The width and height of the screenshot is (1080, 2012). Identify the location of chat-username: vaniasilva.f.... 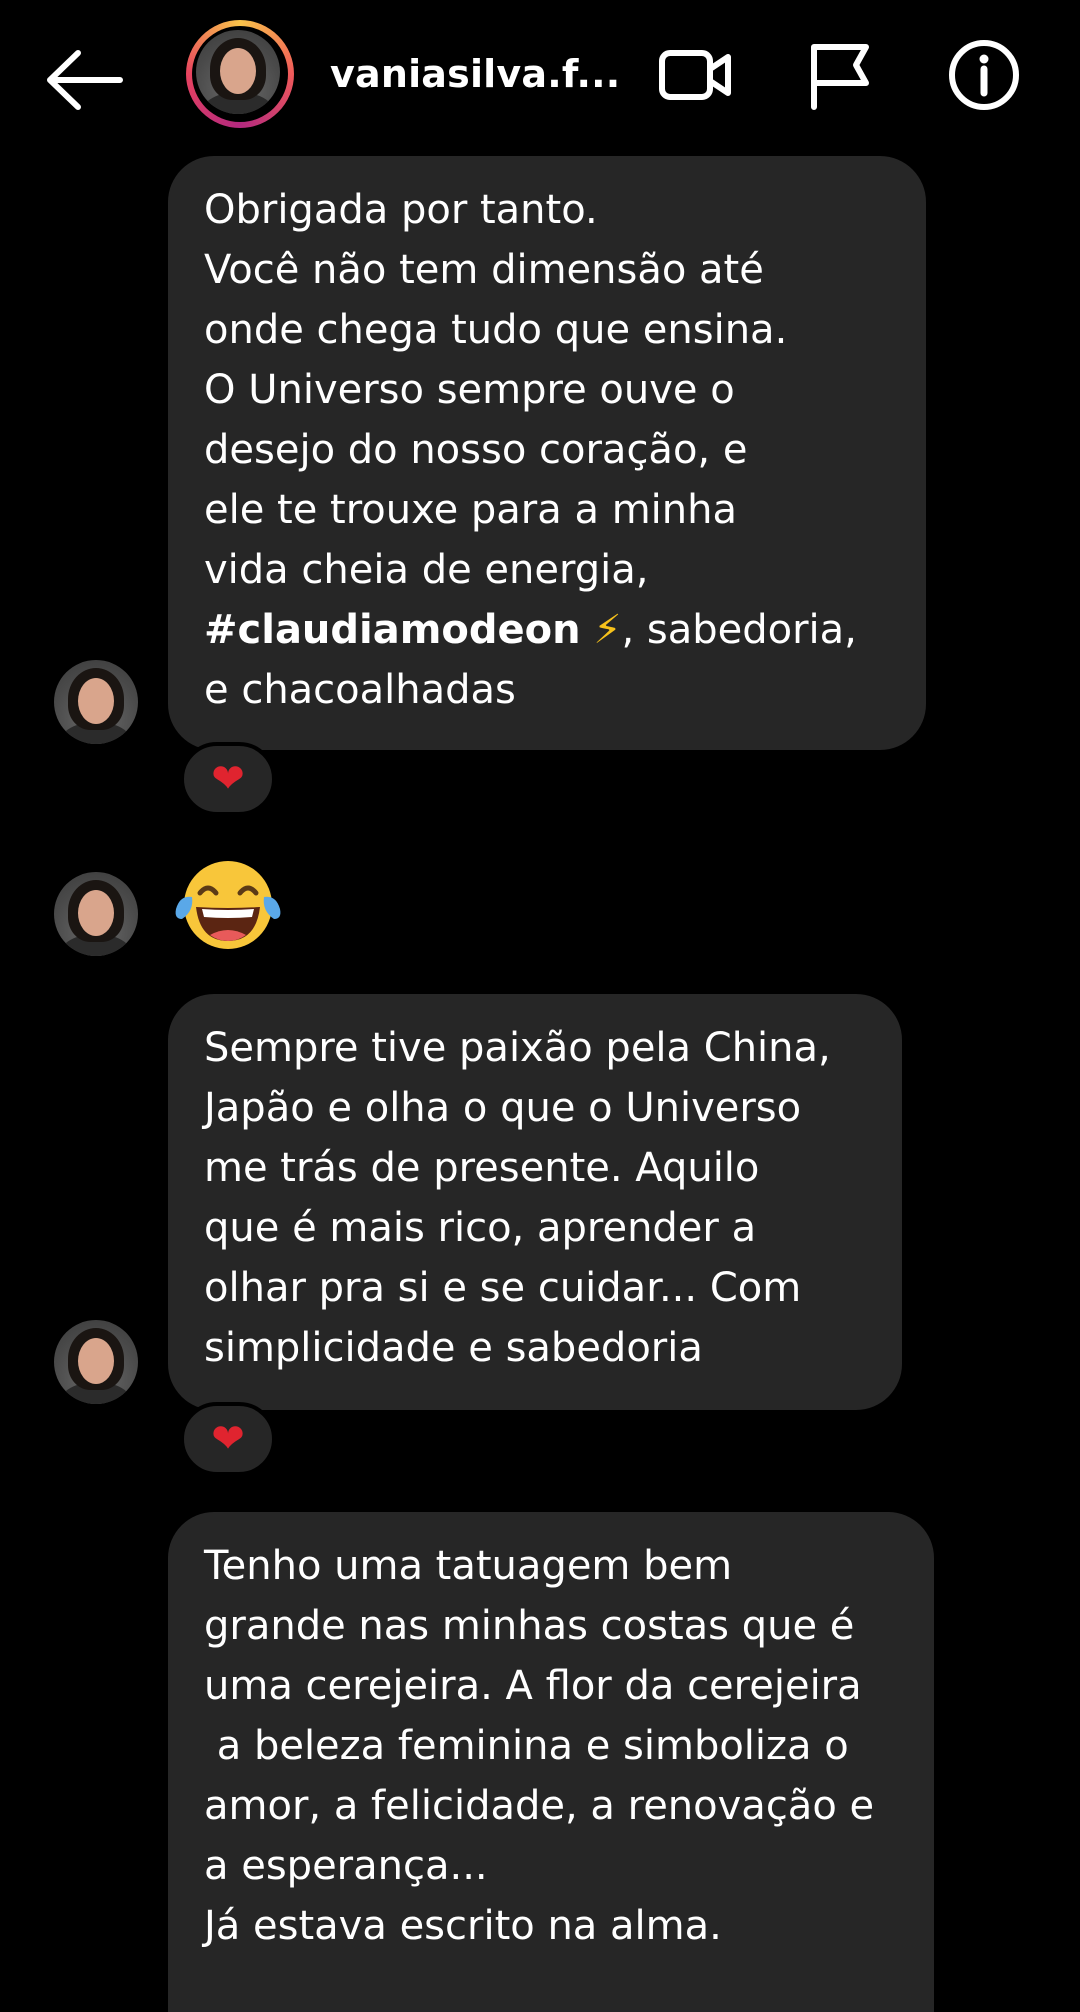
(475, 74).